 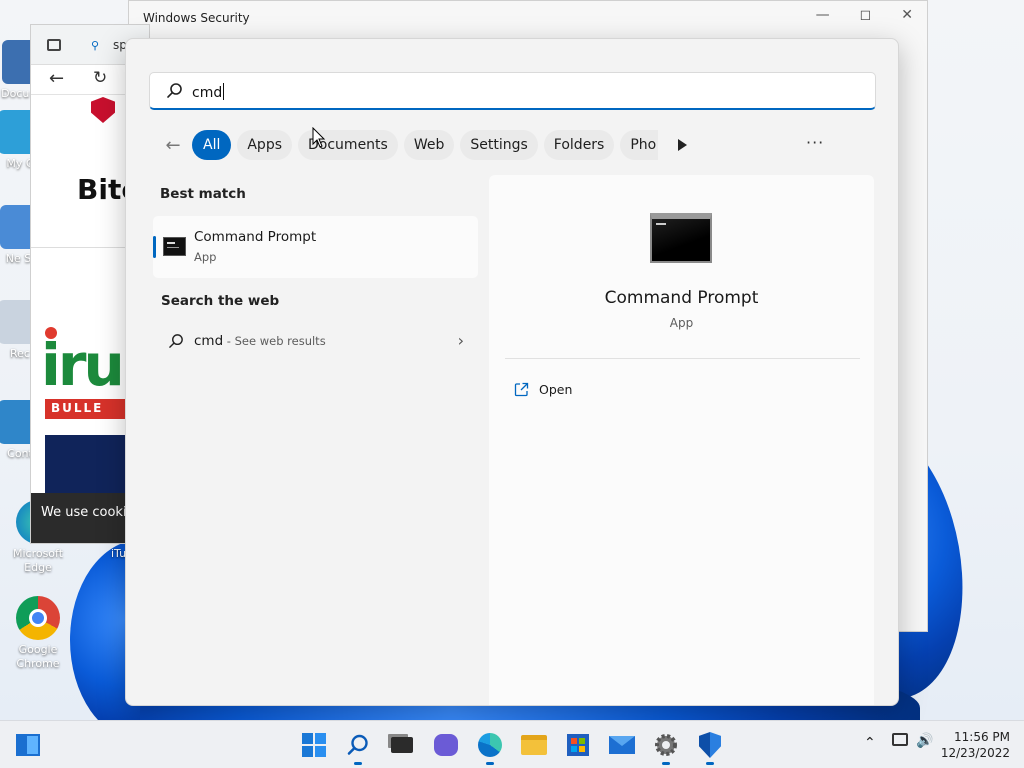 What do you see at coordinates (823, 15) in the screenshot?
I see `minimize-button: —` at bounding box center [823, 15].